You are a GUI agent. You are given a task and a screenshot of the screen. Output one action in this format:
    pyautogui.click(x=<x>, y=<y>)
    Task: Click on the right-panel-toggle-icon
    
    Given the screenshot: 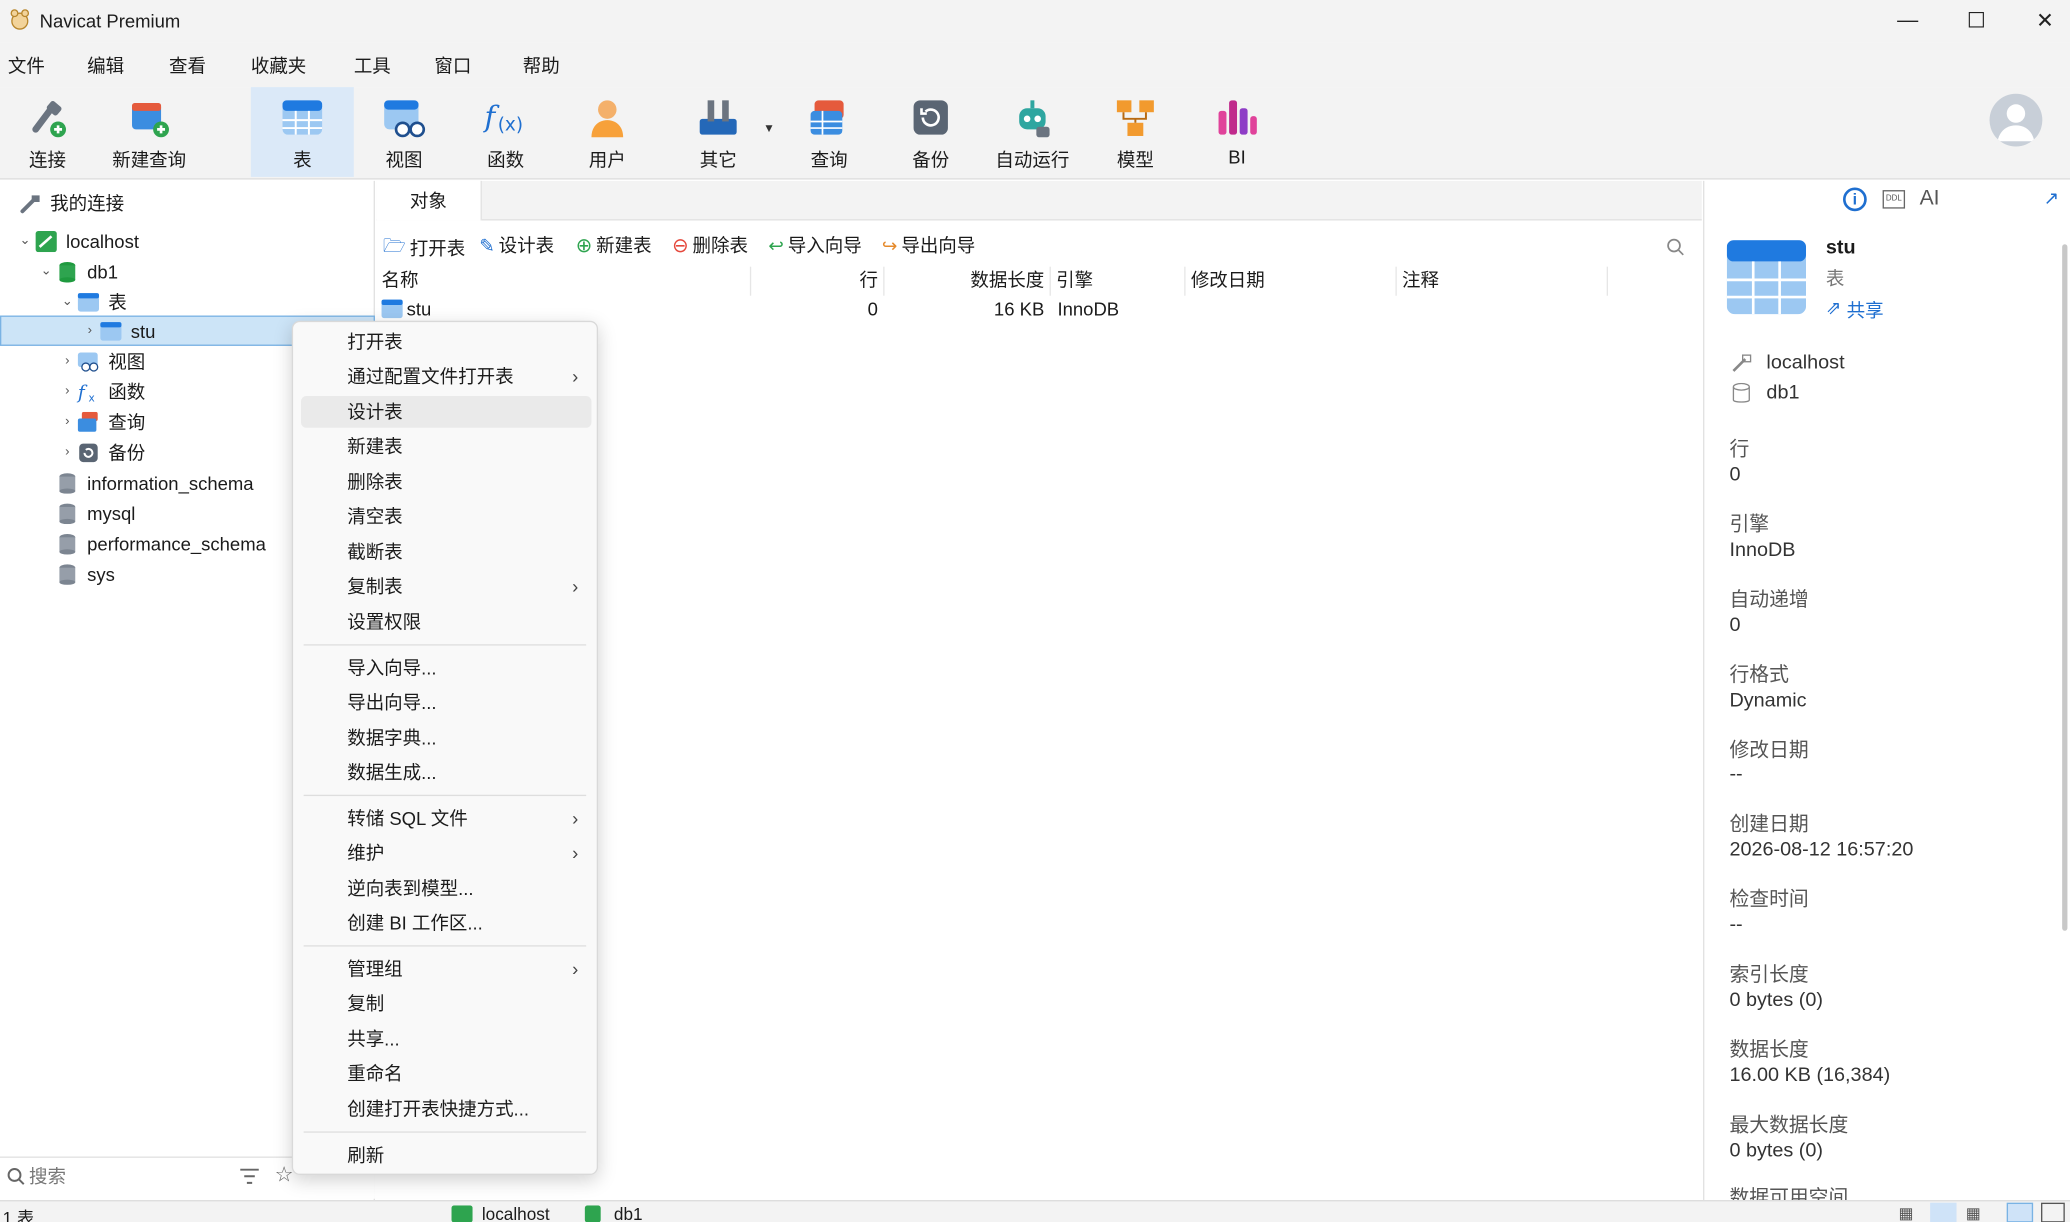 What is the action you would take?
    pyautogui.click(x=2053, y=1212)
    